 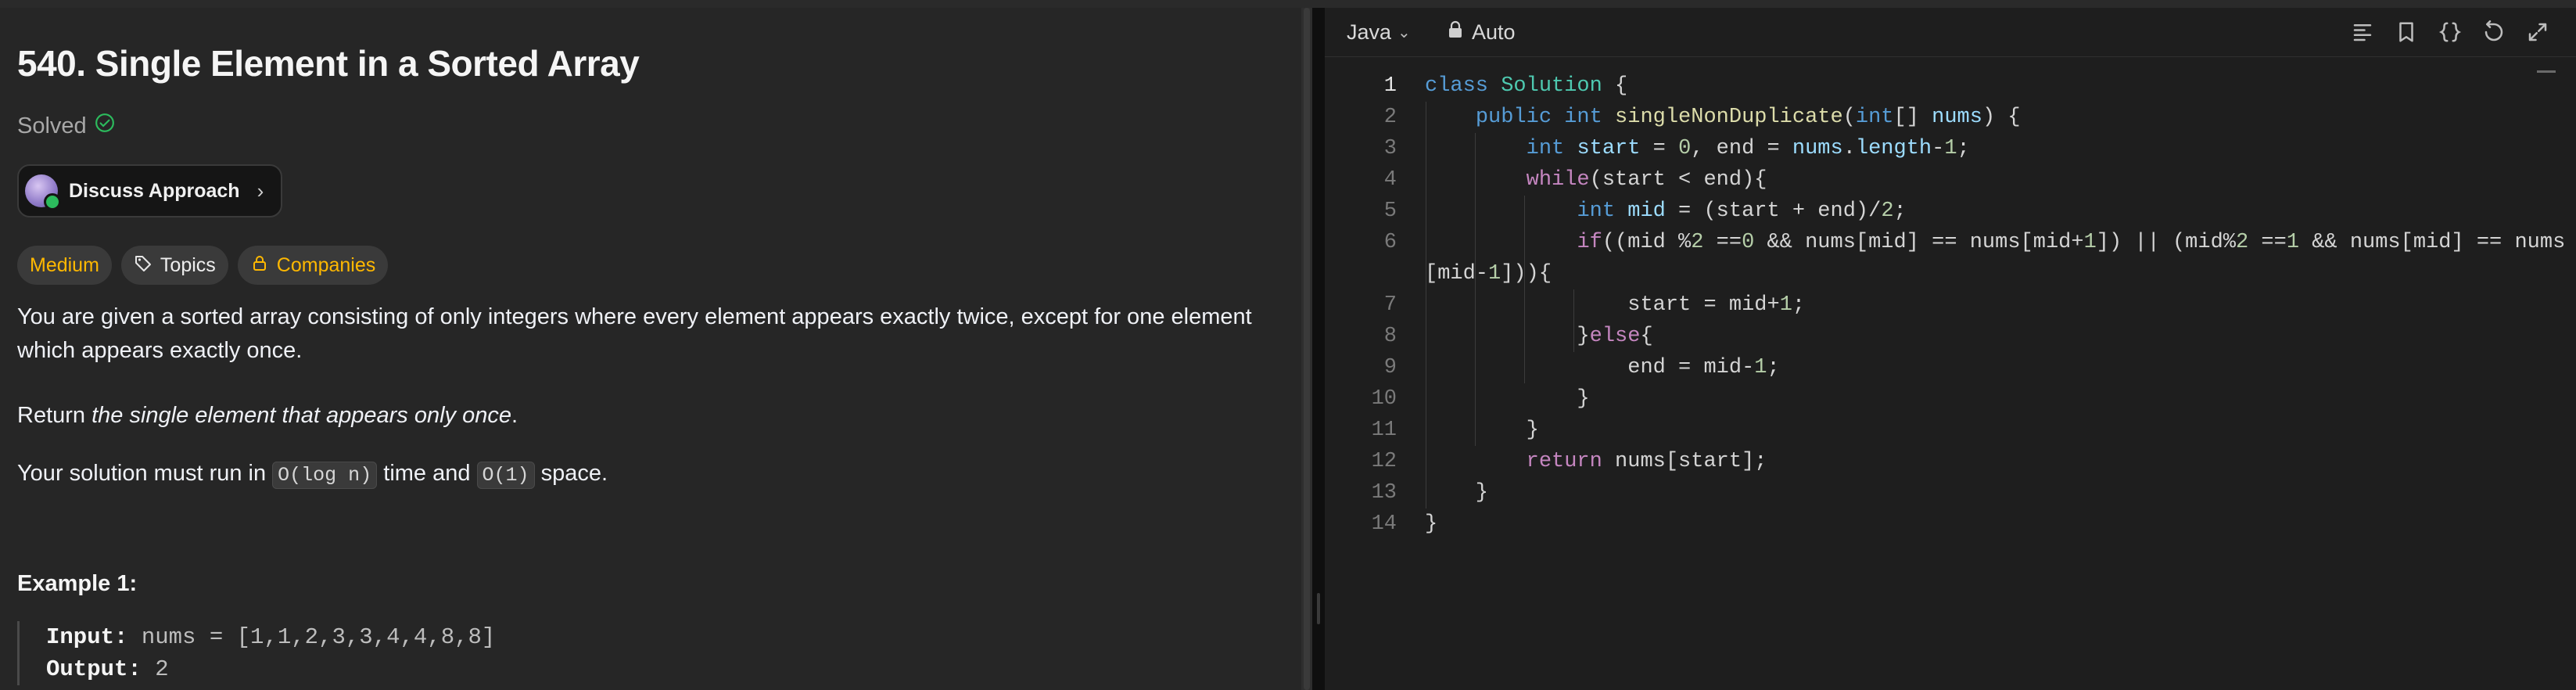 I want to click on code-line: 7 start = mid+1;, so click(x=1950, y=305).